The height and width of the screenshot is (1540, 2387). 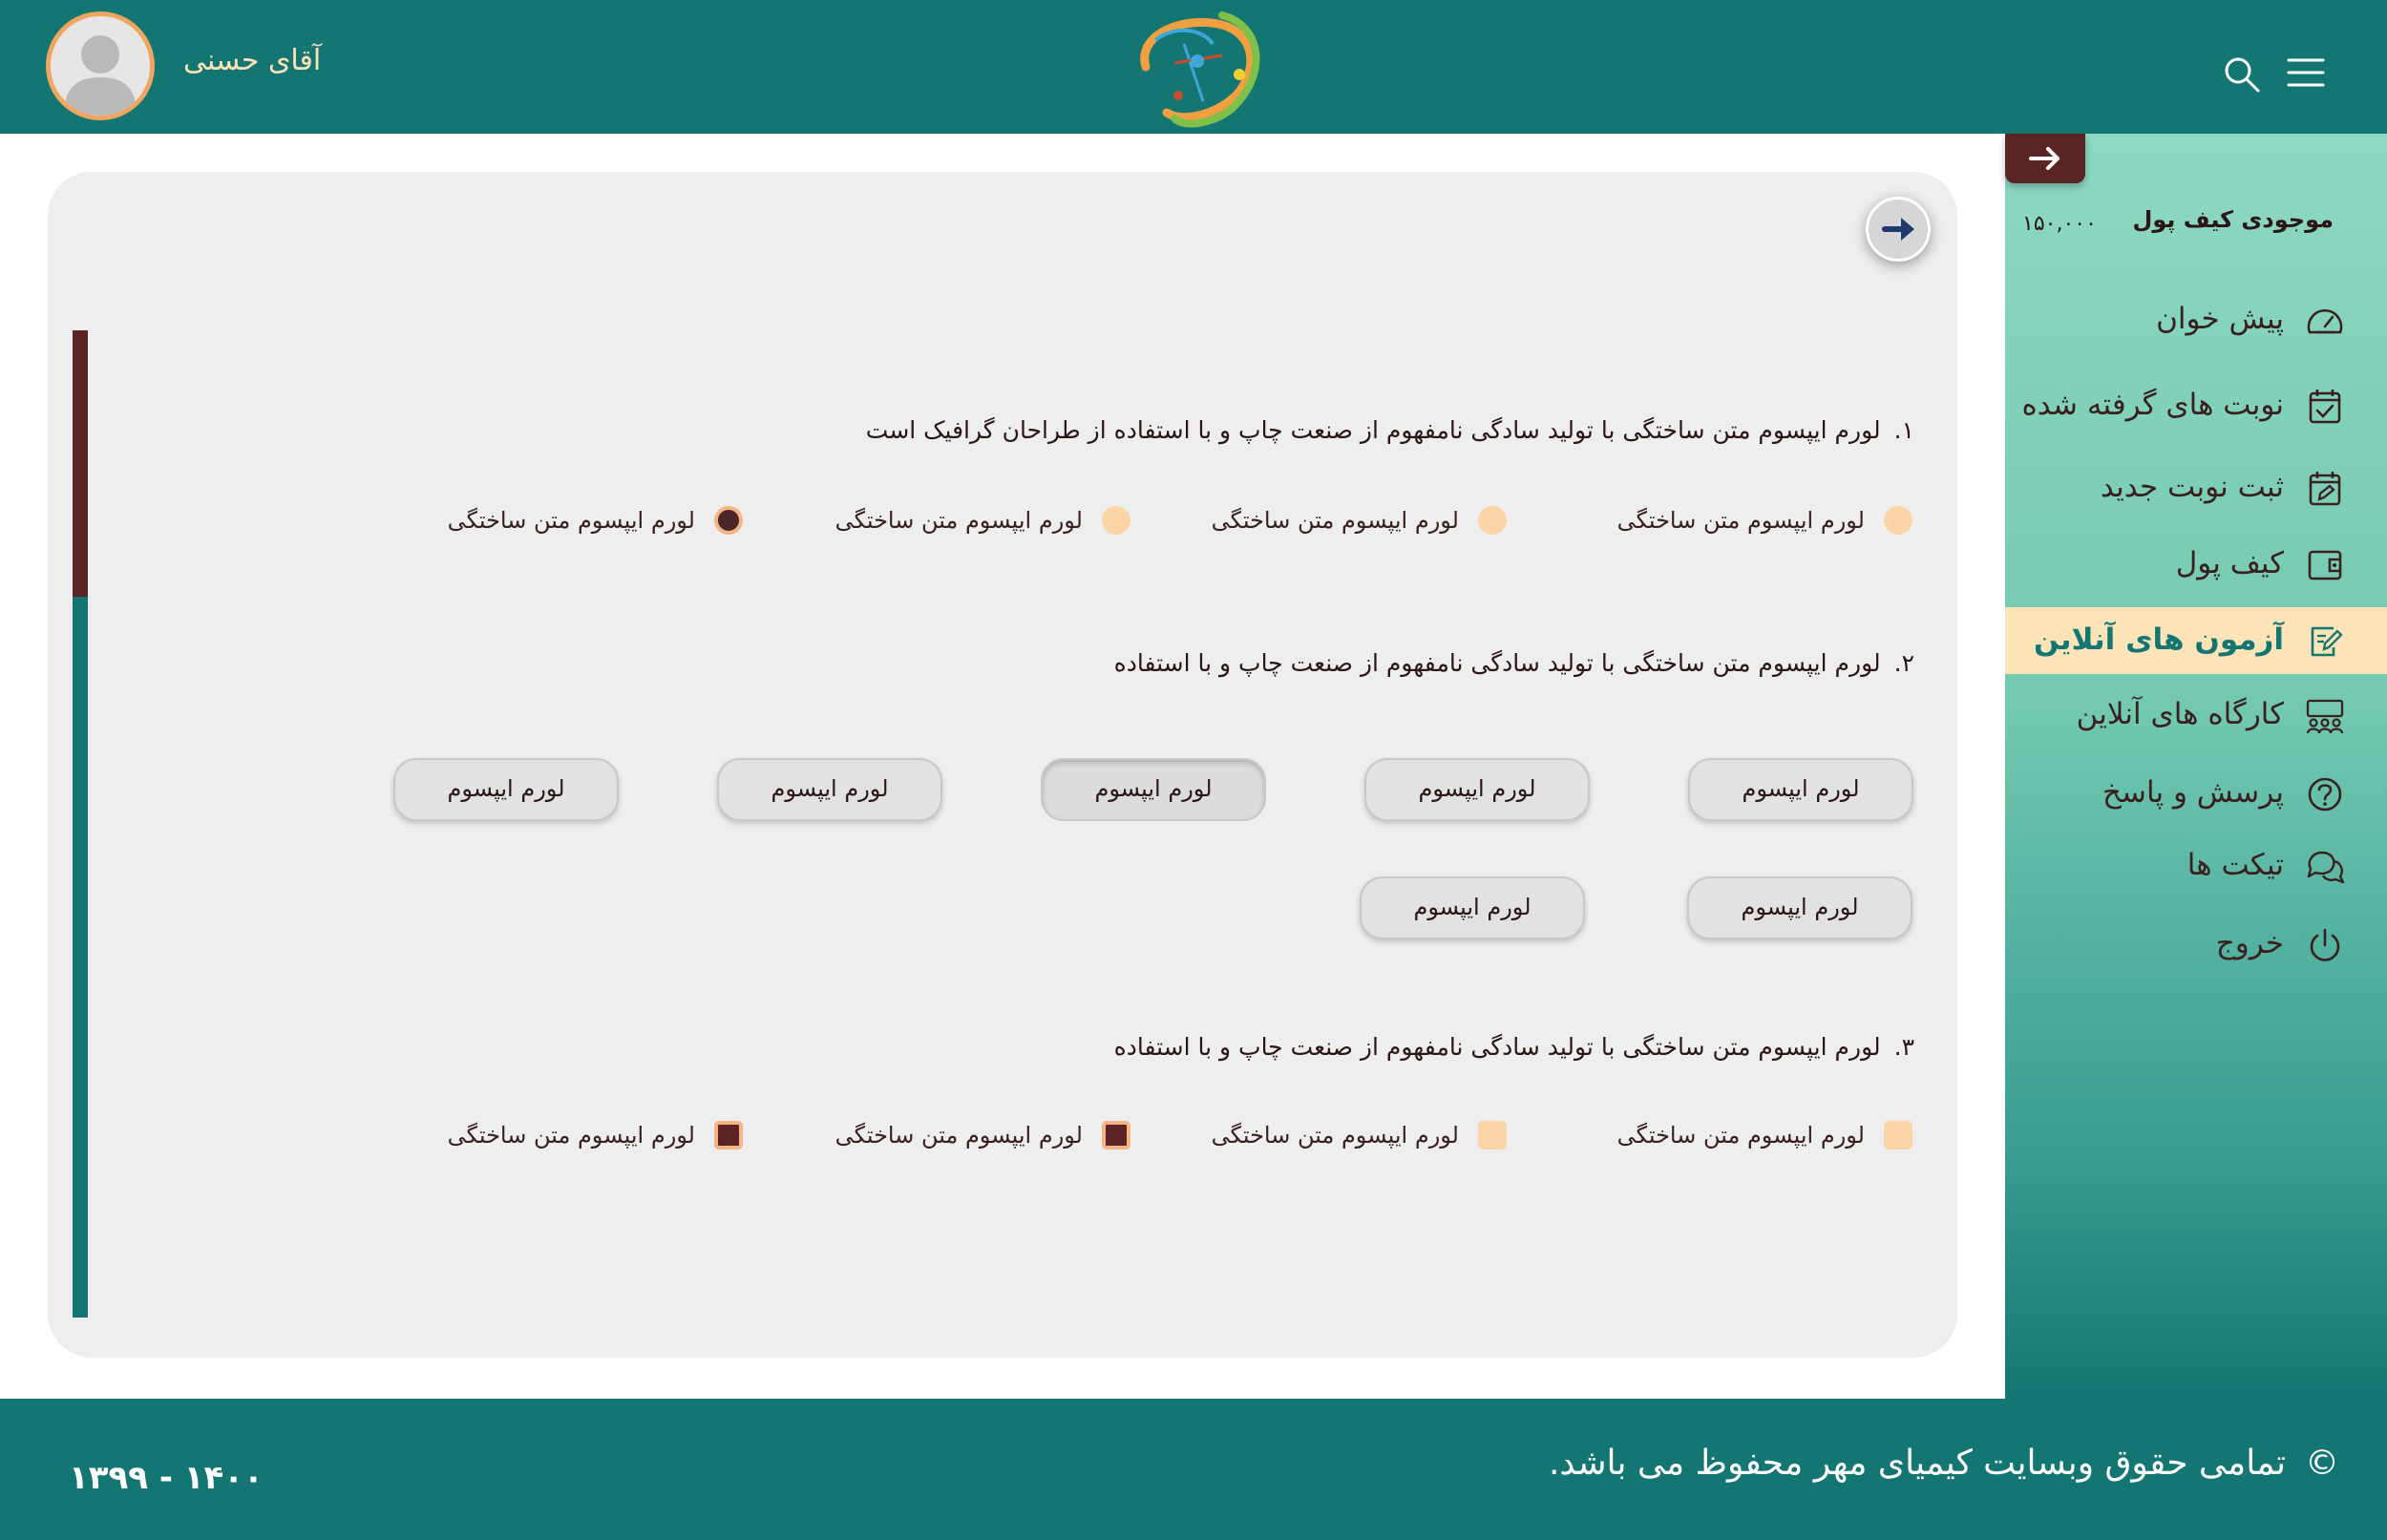 What do you see at coordinates (2327, 641) in the screenshot?
I see `exam-edit-icon` at bounding box center [2327, 641].